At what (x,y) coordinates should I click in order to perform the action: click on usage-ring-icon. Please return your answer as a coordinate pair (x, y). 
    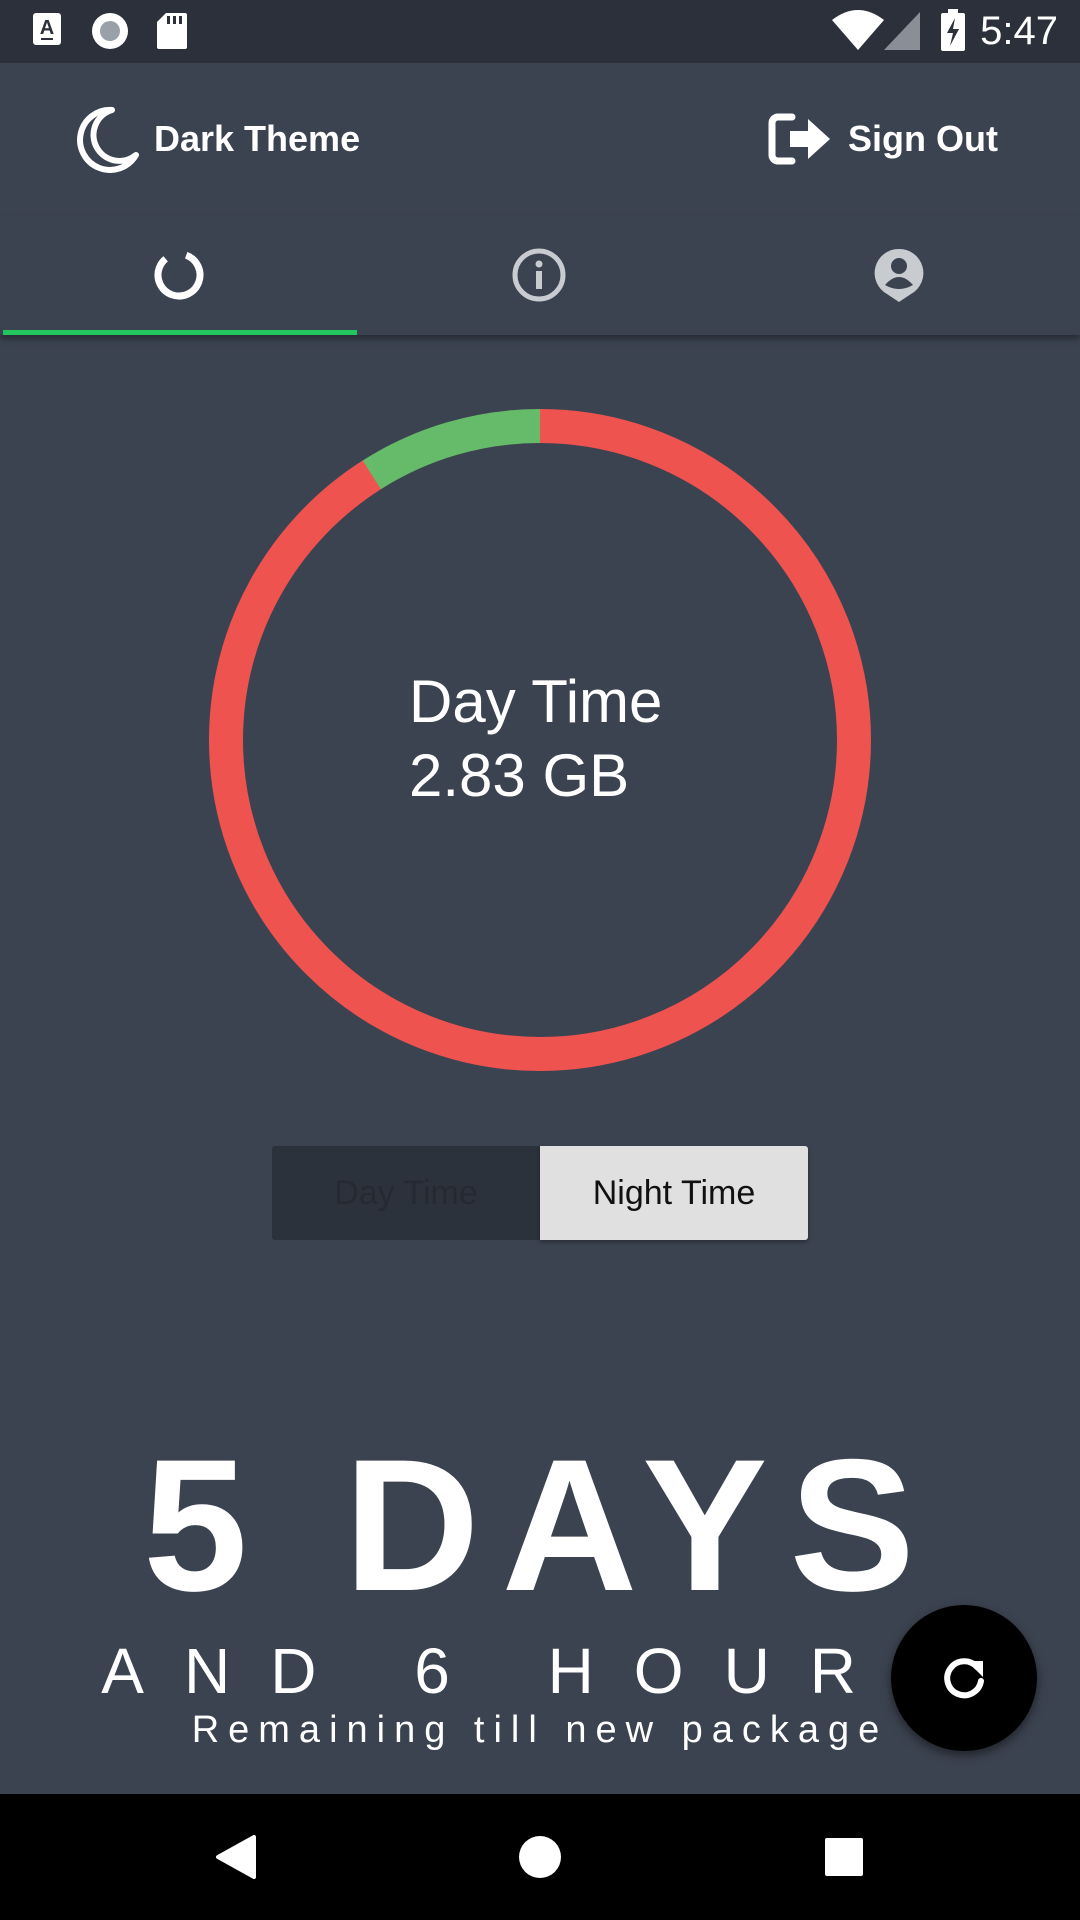
    Looking at the image, I should click on (179, 275).